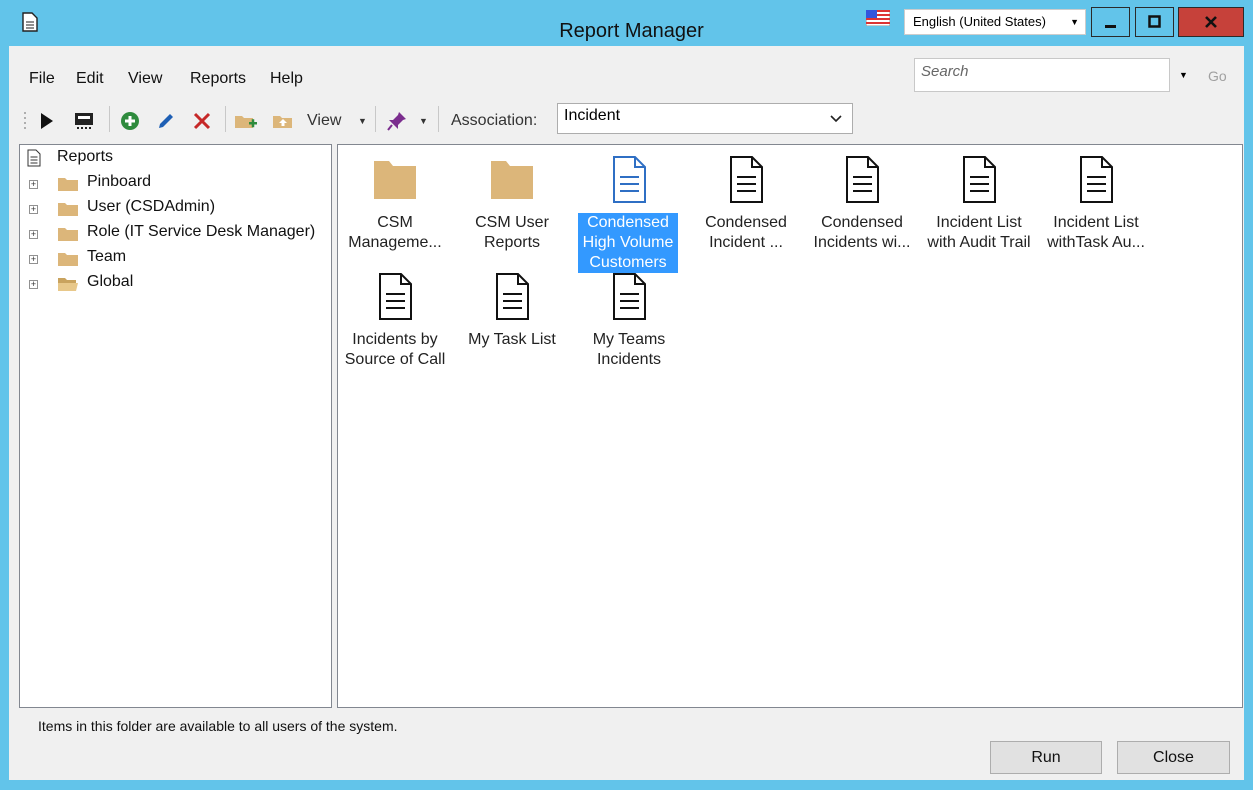  I want to click on tree-item-user: + User (CSDAdmin), so click(175, 209).